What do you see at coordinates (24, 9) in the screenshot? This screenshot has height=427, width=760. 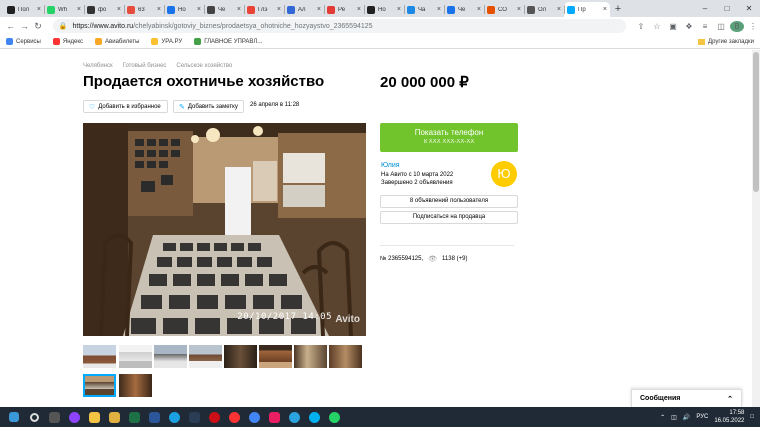 I see `browser-tab: Пол ×` at bounding box center [24, 9].